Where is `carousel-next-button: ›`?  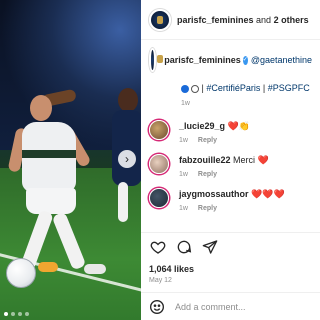 carousel-next-button: › is located at coordinates (127, 159).